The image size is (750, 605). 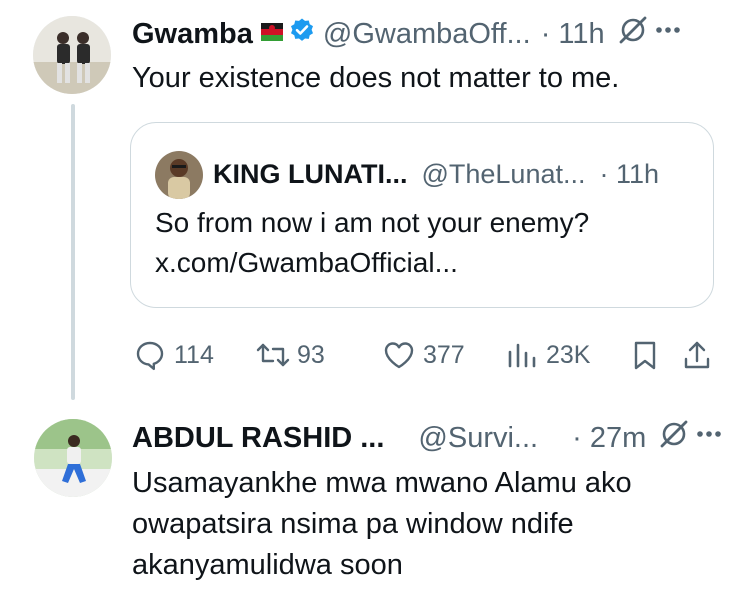 I want to click on views-button: 23K, so click(x=548, y=355).